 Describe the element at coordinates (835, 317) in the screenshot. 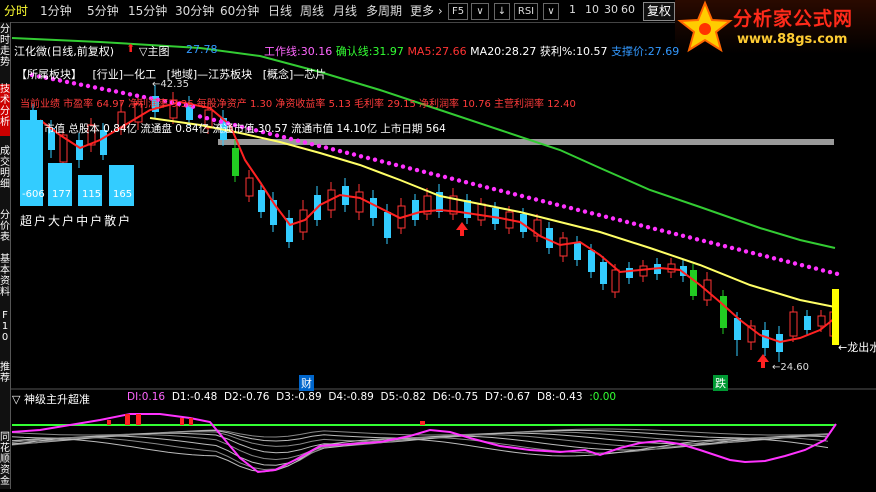

I see `signal-bar` at that location.